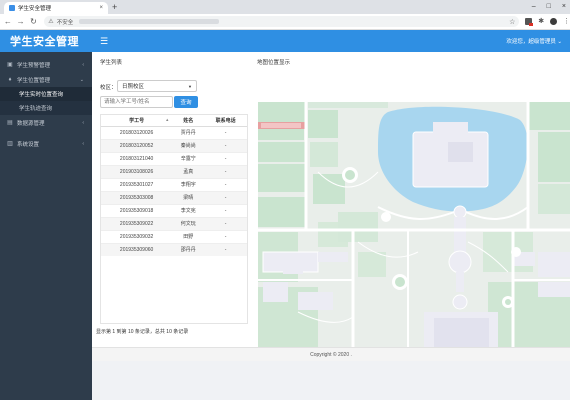 This screenshot has height=400, width=570. Describe the element at coordinates (35, 9) in the screenshot. I see `tab-title: 学生安全管理` at that location.